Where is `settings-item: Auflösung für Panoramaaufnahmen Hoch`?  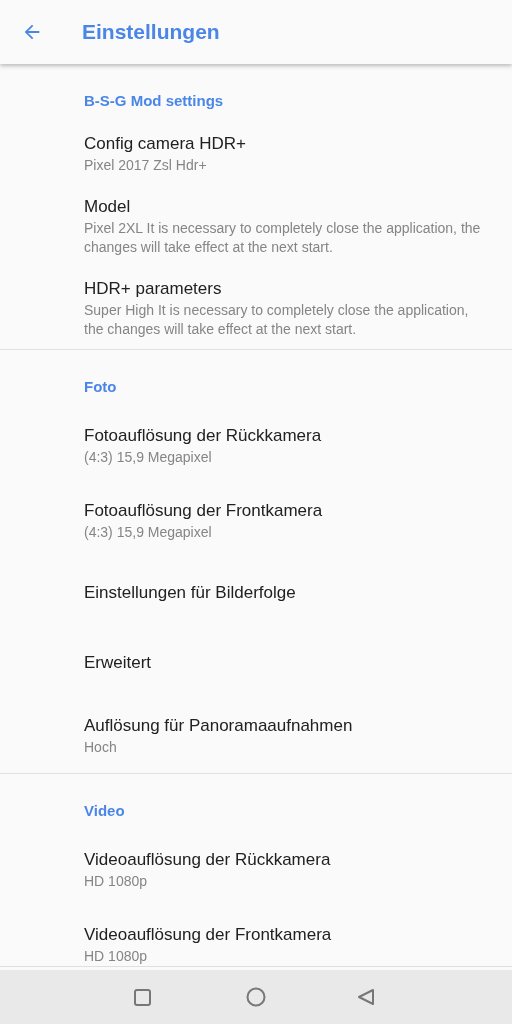 settings-item: Auflösung für Panoramaaufnahmen Hoch is located at coordinates (256, 735).